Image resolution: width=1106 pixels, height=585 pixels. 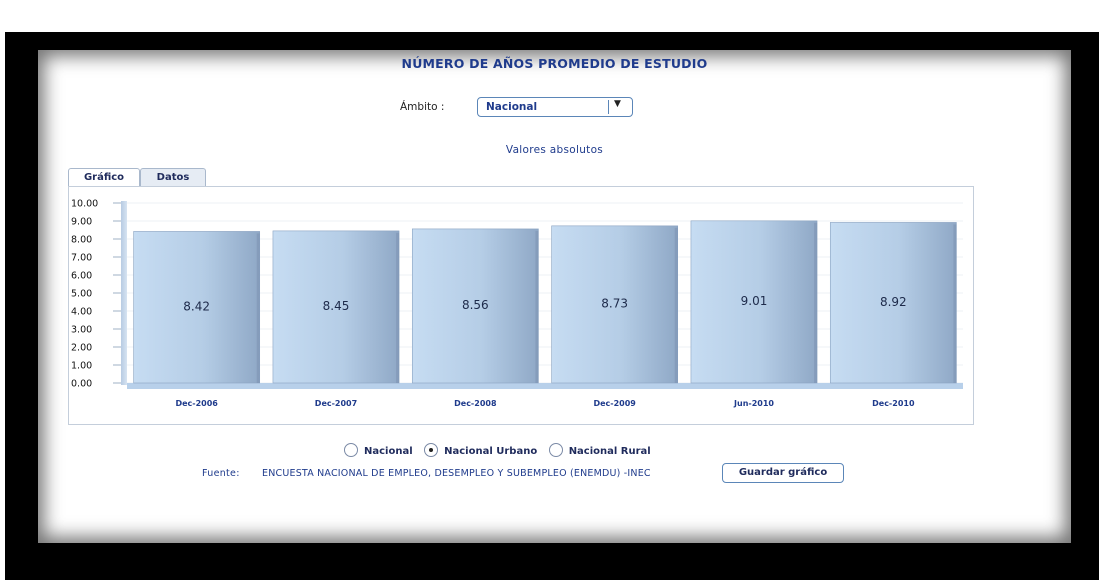 What do you see at coordinates (81, 330) in the screenshot?
I see `y-tick-label: 3.00` at bounding box center [81, 330].